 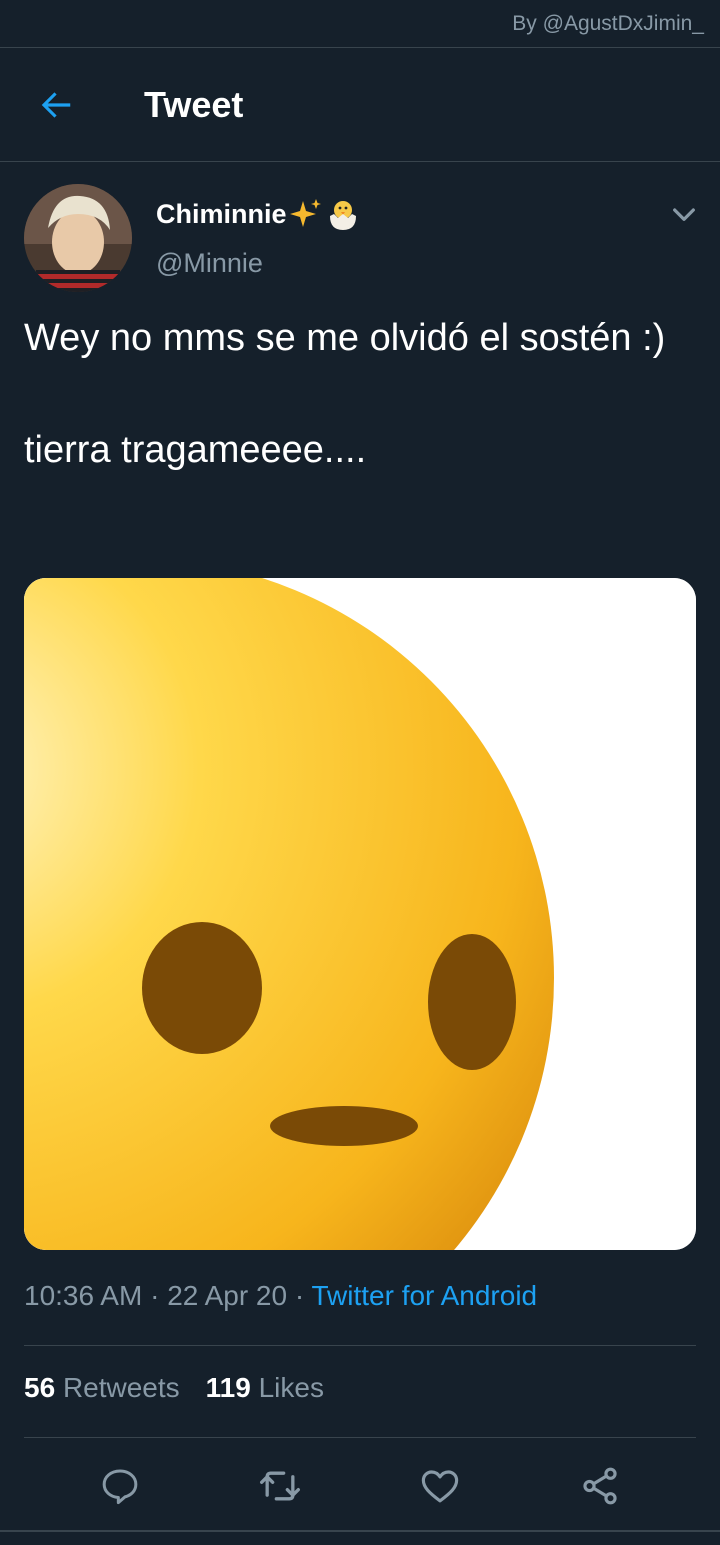 What do you see at coordinates (209, 263) in the screenshot?
I see `user-handle: @Minnie` at bounding box center [209, 263].